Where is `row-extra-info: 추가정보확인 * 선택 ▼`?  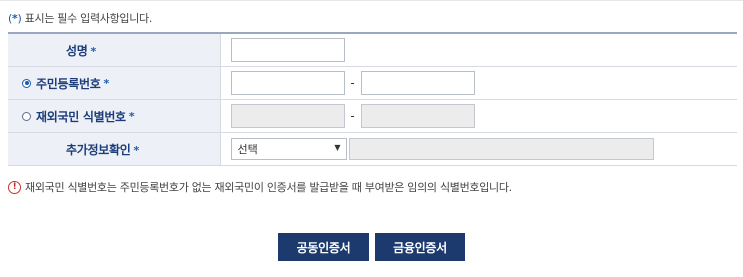
row-extra-info: 추가정보확인 * 선택 ▼ is located at coordinates (372, 149).